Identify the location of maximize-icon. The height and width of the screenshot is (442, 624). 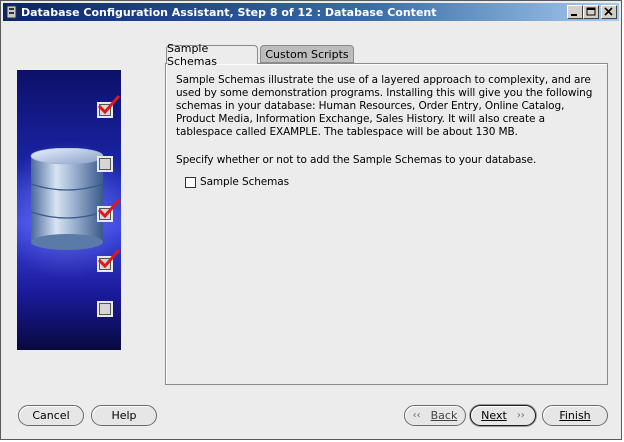
(591, 12).